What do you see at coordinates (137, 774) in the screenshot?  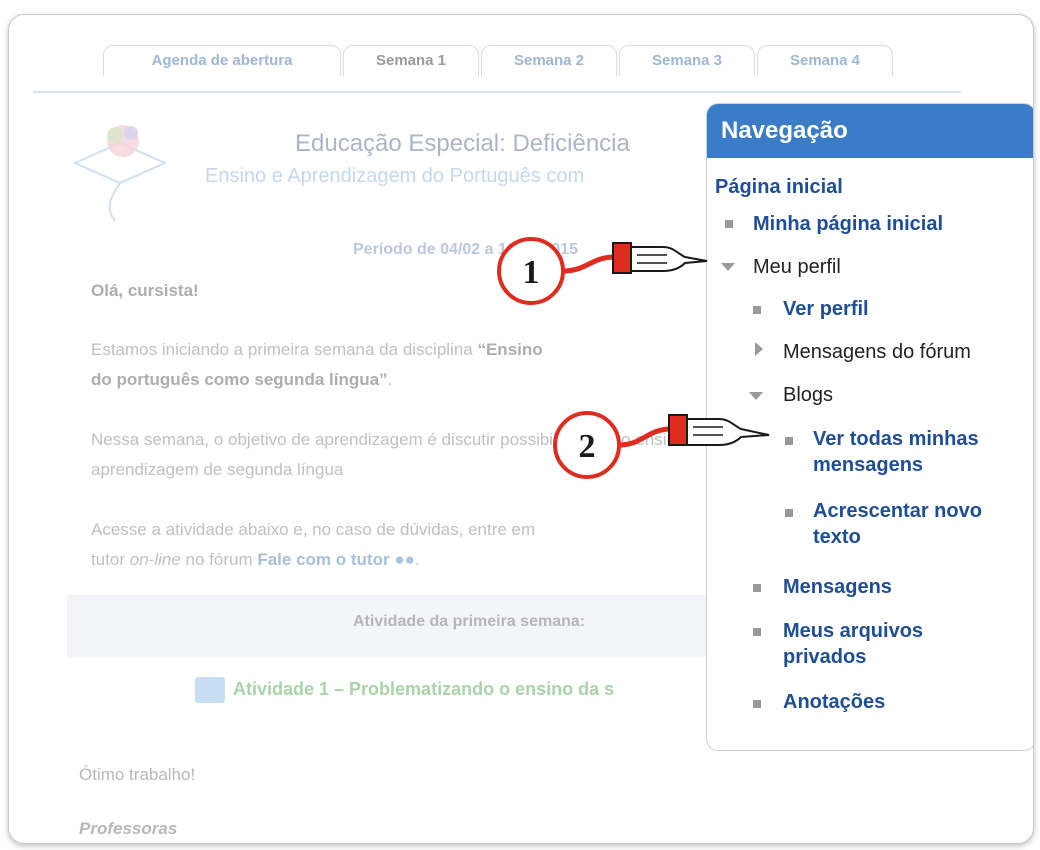 I see `closing-text: Ótimo trabalho!` at bounding box center [137, 774].